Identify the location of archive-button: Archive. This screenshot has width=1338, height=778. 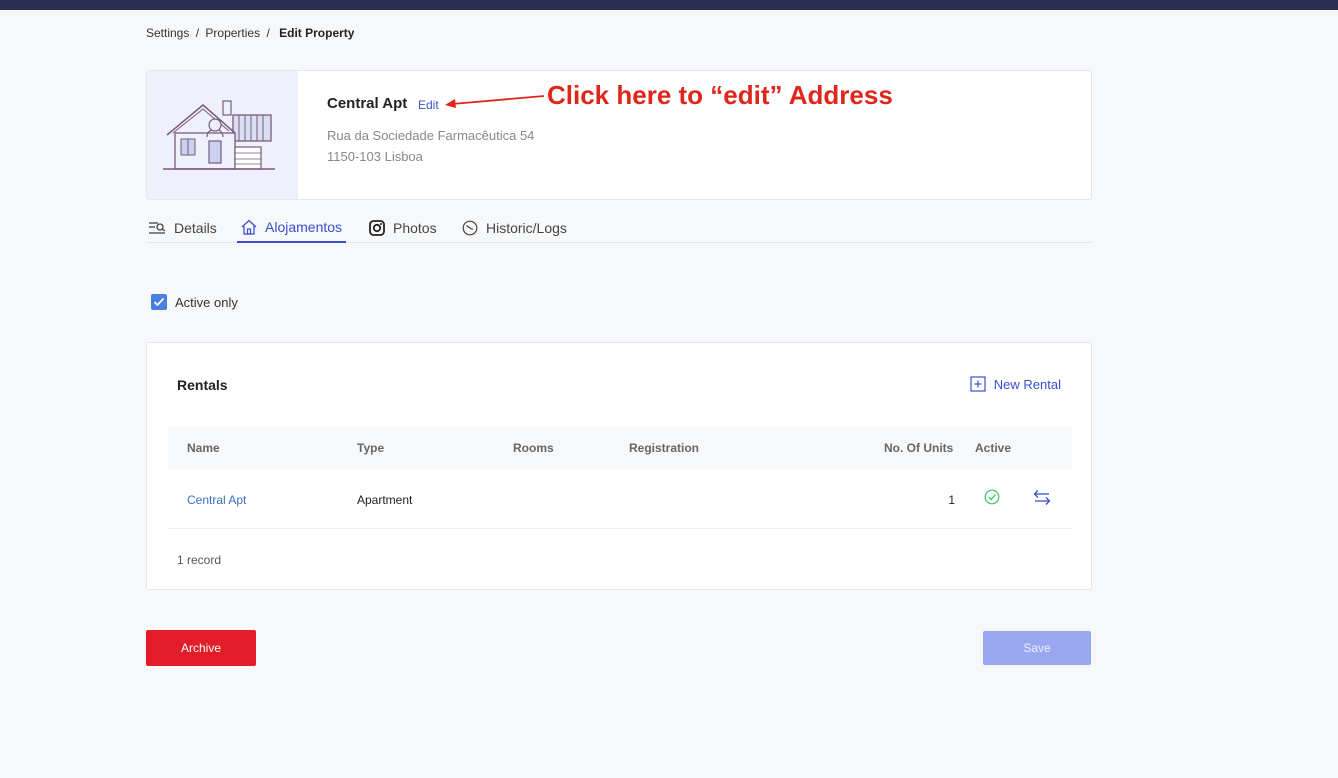
(201, 648).